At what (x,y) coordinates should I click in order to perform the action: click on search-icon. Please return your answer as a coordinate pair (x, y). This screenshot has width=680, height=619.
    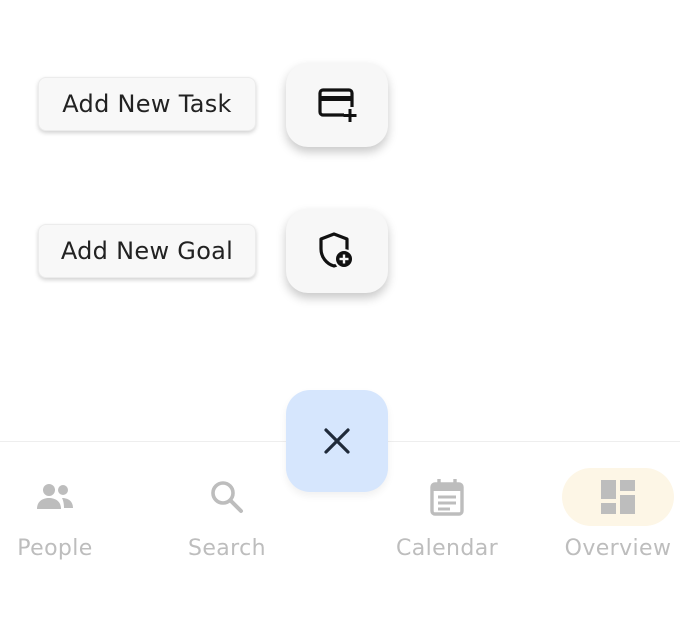
    Looking at the image, I should click on (227, 497).